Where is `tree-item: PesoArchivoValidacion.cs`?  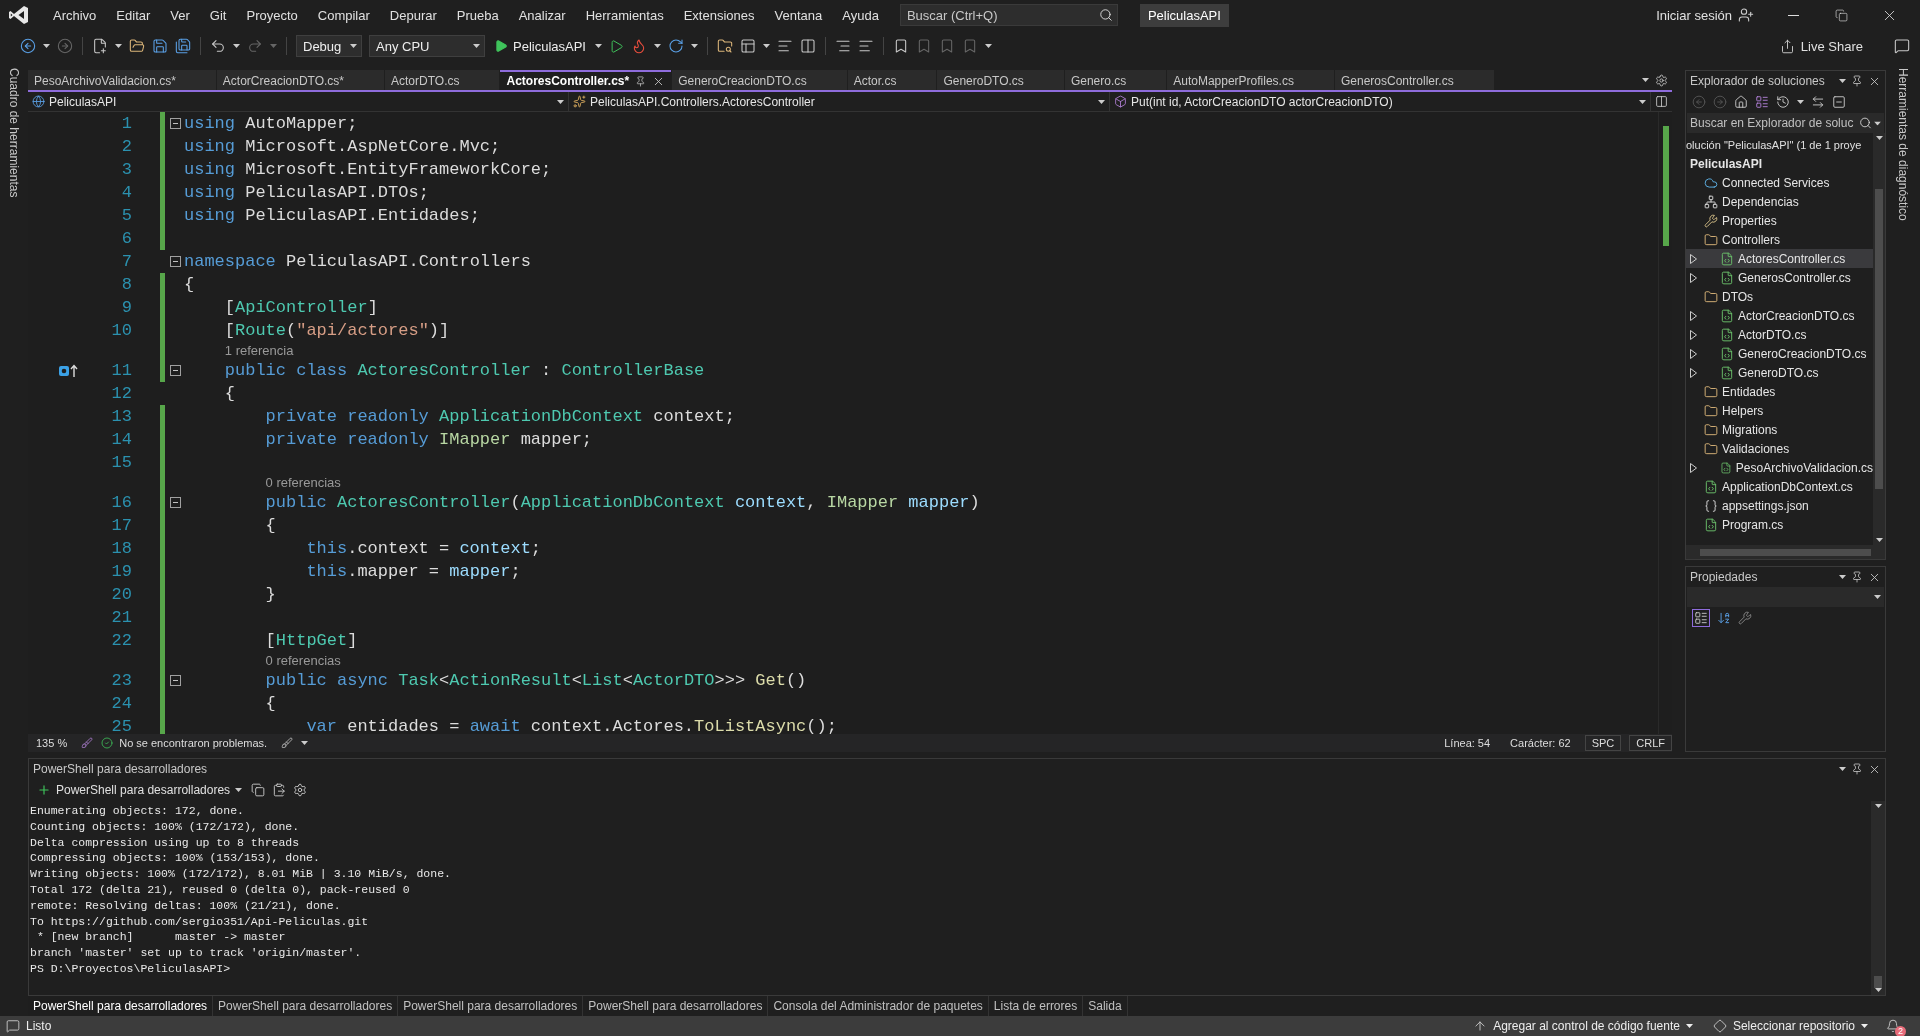 tree-item: PesoArchivoValidacion.cs is located at coordinates (1779, 467).